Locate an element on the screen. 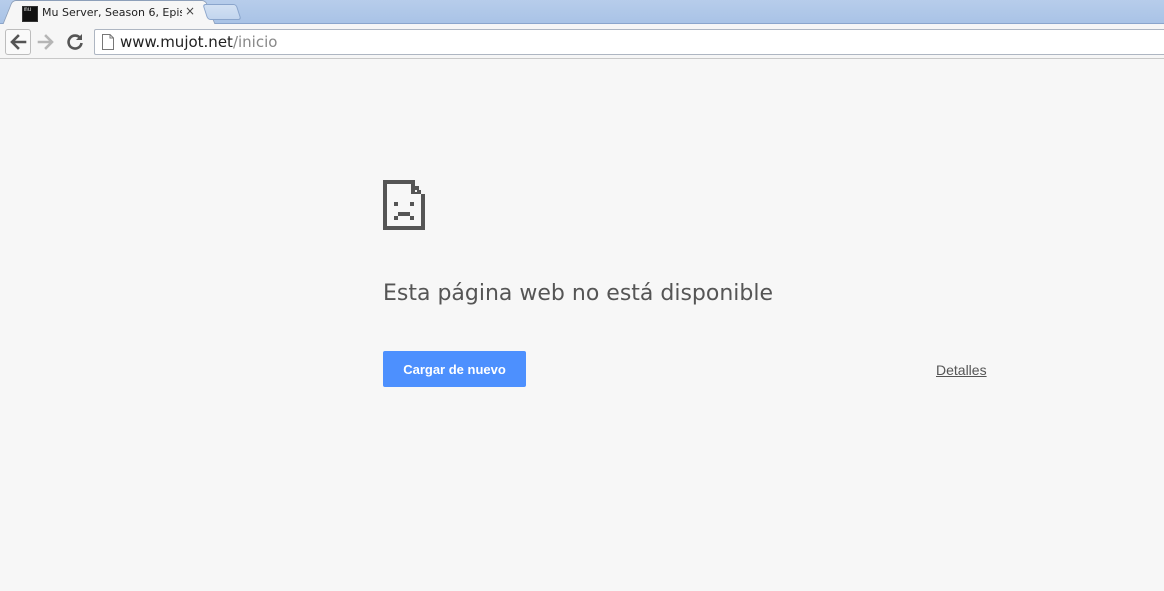 This screenshot has height=591, width=1164. back-arrow-icon is located at coordinates (18, 42).